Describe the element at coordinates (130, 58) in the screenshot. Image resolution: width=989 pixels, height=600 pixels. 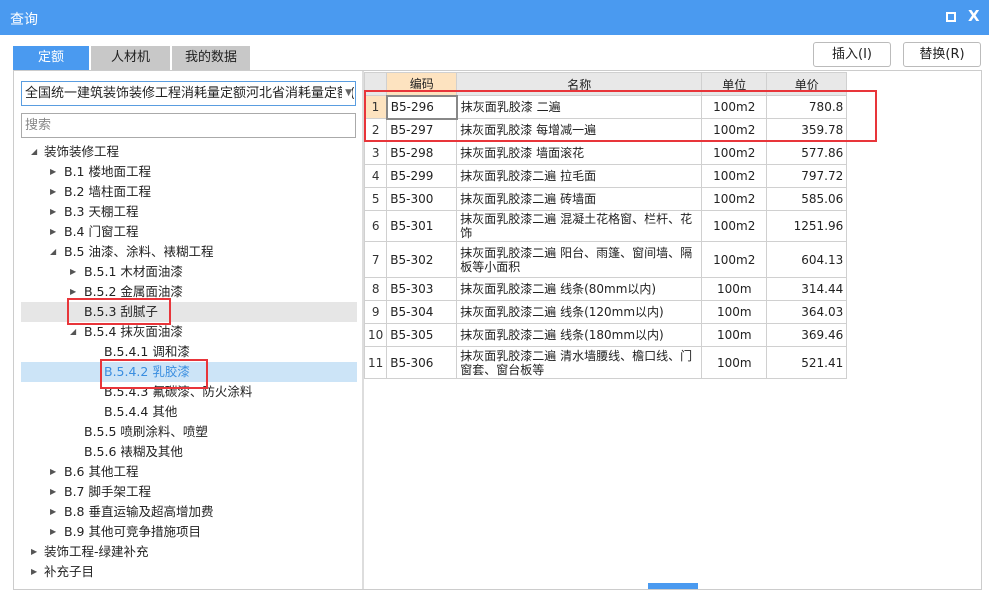
I see `tab-labor-material-machine: 人材机` at that location.